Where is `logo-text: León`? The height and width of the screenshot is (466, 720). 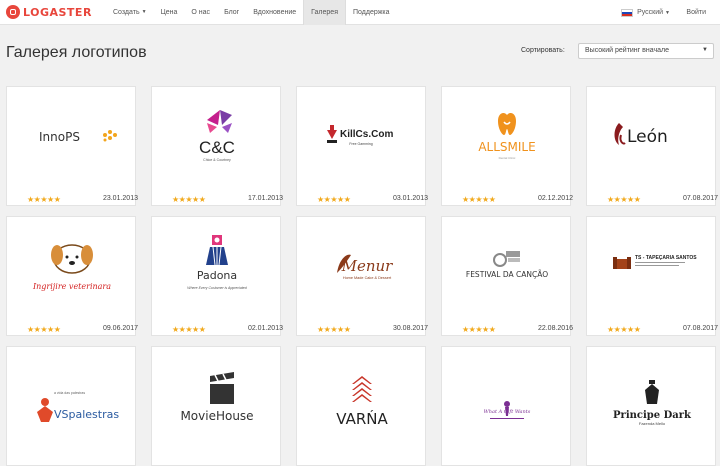 logo-text: León is located at coordinates (647, 137).